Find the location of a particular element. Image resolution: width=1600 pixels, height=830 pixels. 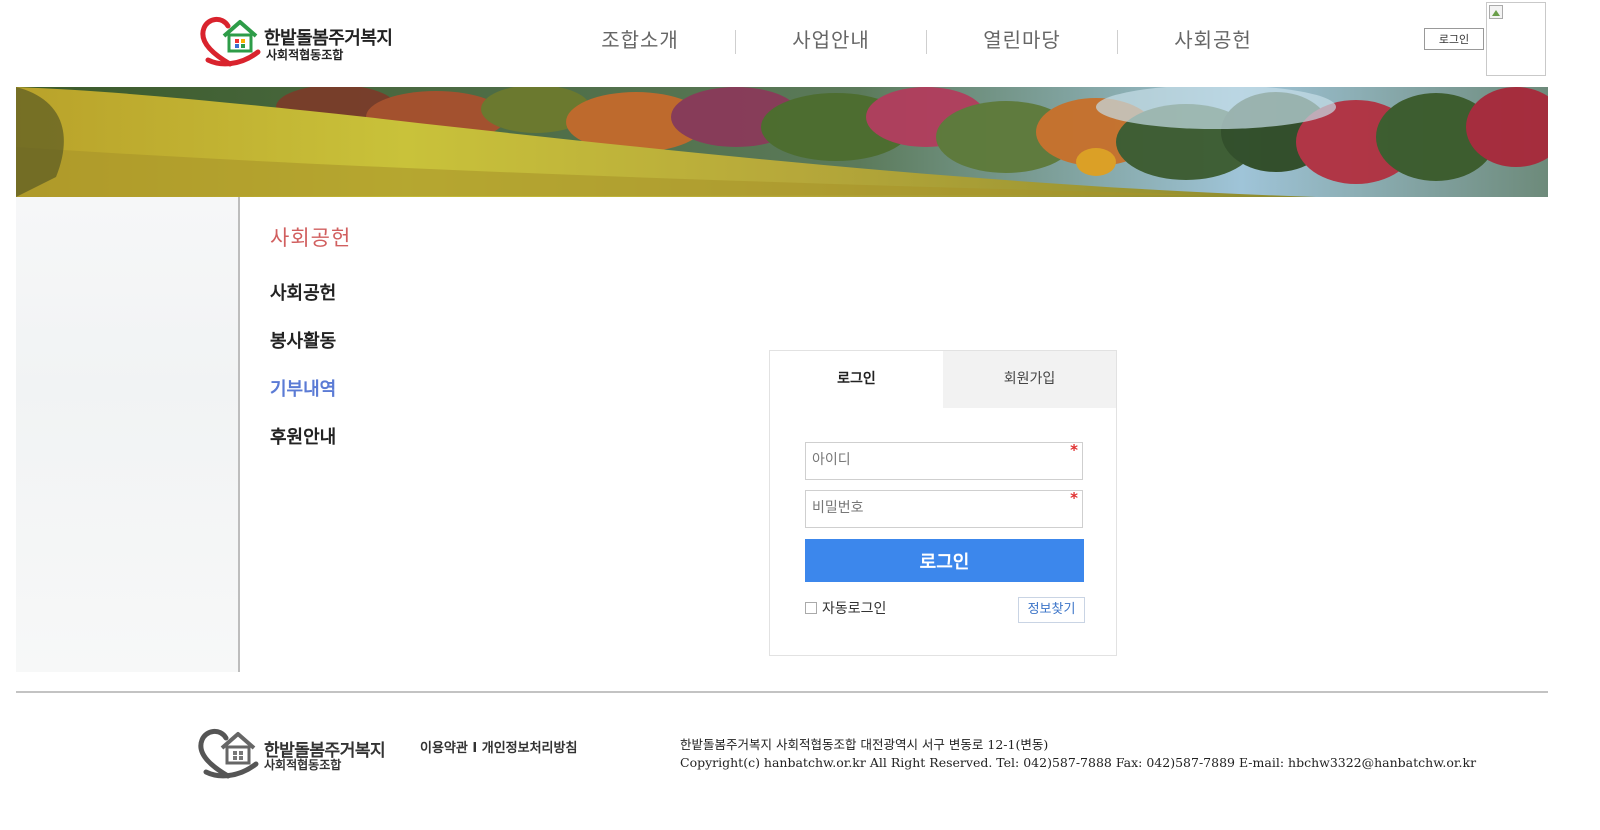

header-login-button: 로그인 is located at coordinates (1454, 39).